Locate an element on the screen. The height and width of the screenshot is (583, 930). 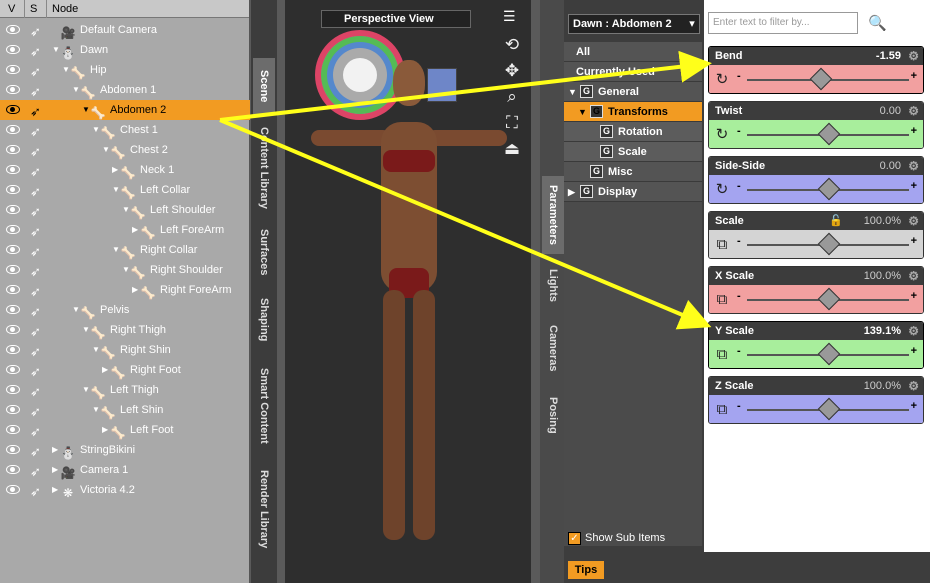
scene-node-row: ➶ ▼ 🦴 Chest 1 is located at coordinates (125, 130).